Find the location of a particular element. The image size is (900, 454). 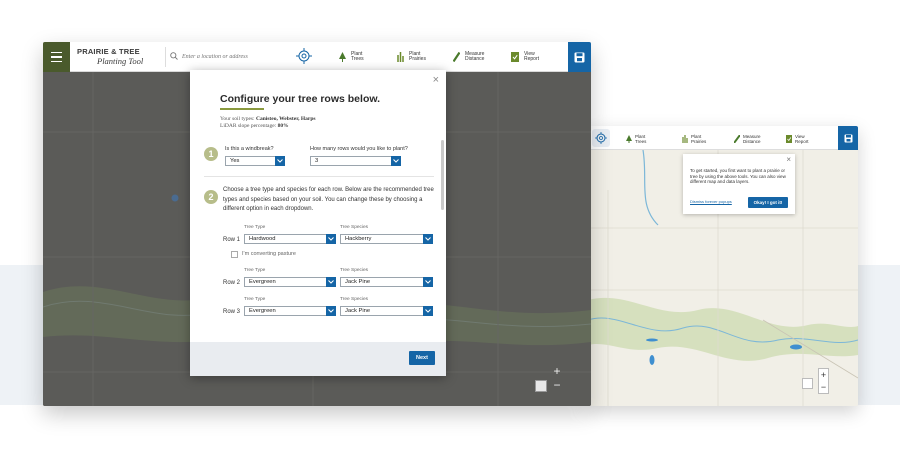

save-button is located at coordinates (579, 57).